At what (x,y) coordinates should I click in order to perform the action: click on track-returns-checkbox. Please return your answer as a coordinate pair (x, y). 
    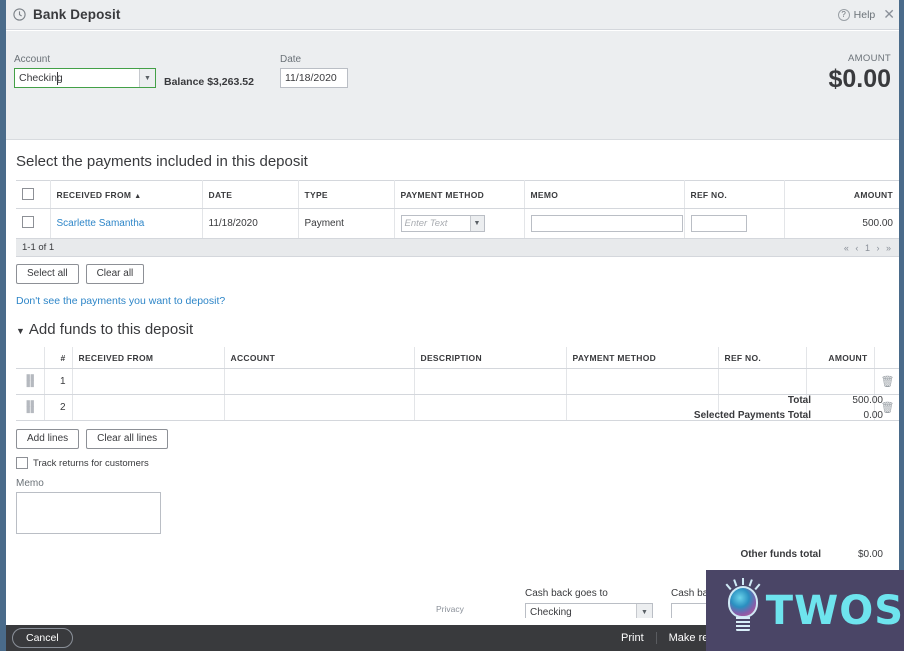
    Looking at the image, I should click on (22, 463).